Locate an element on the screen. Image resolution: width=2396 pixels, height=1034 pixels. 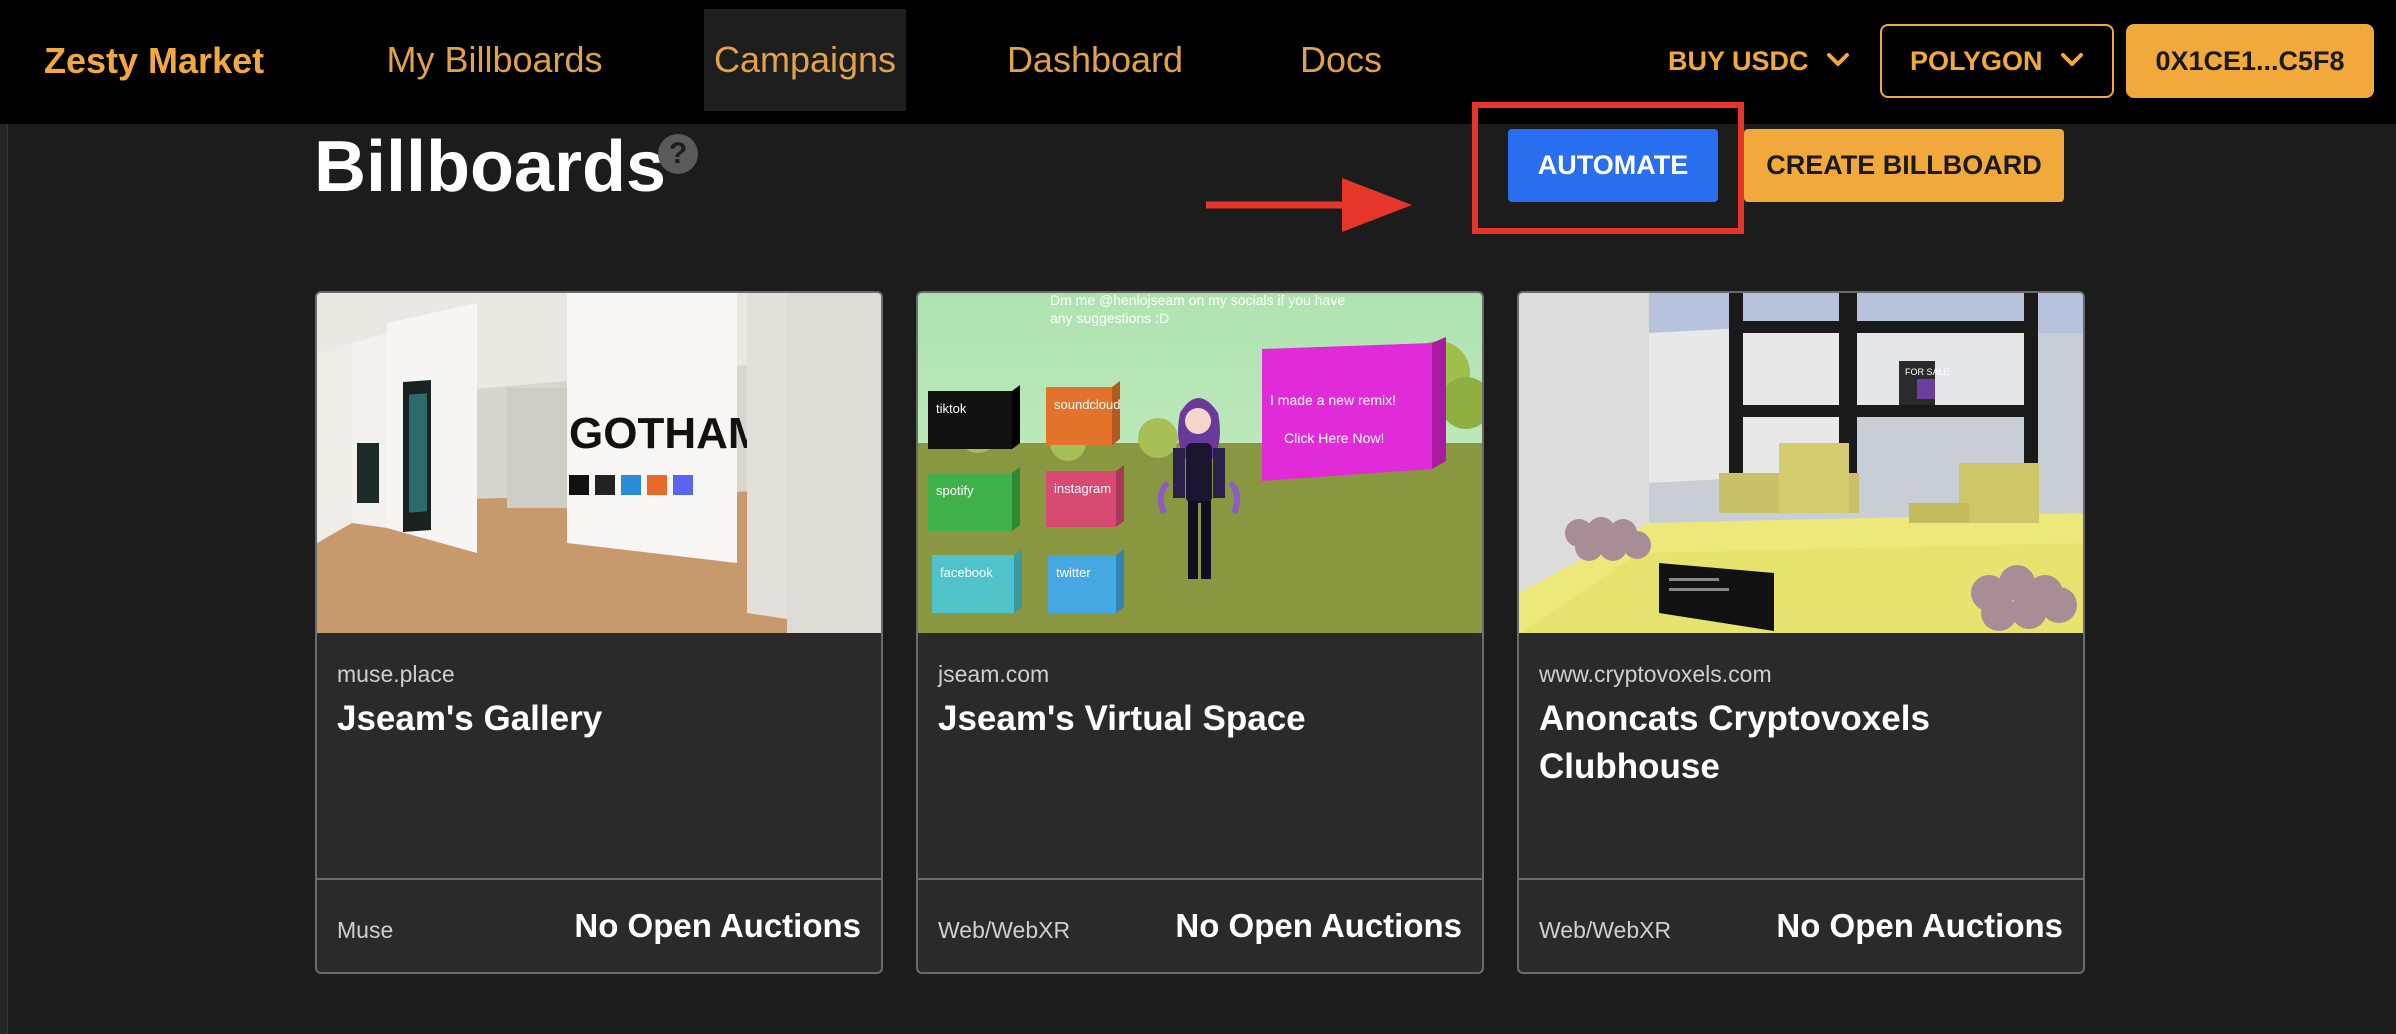
network-selector: POLYGON is located at coordinates (1997, 61).